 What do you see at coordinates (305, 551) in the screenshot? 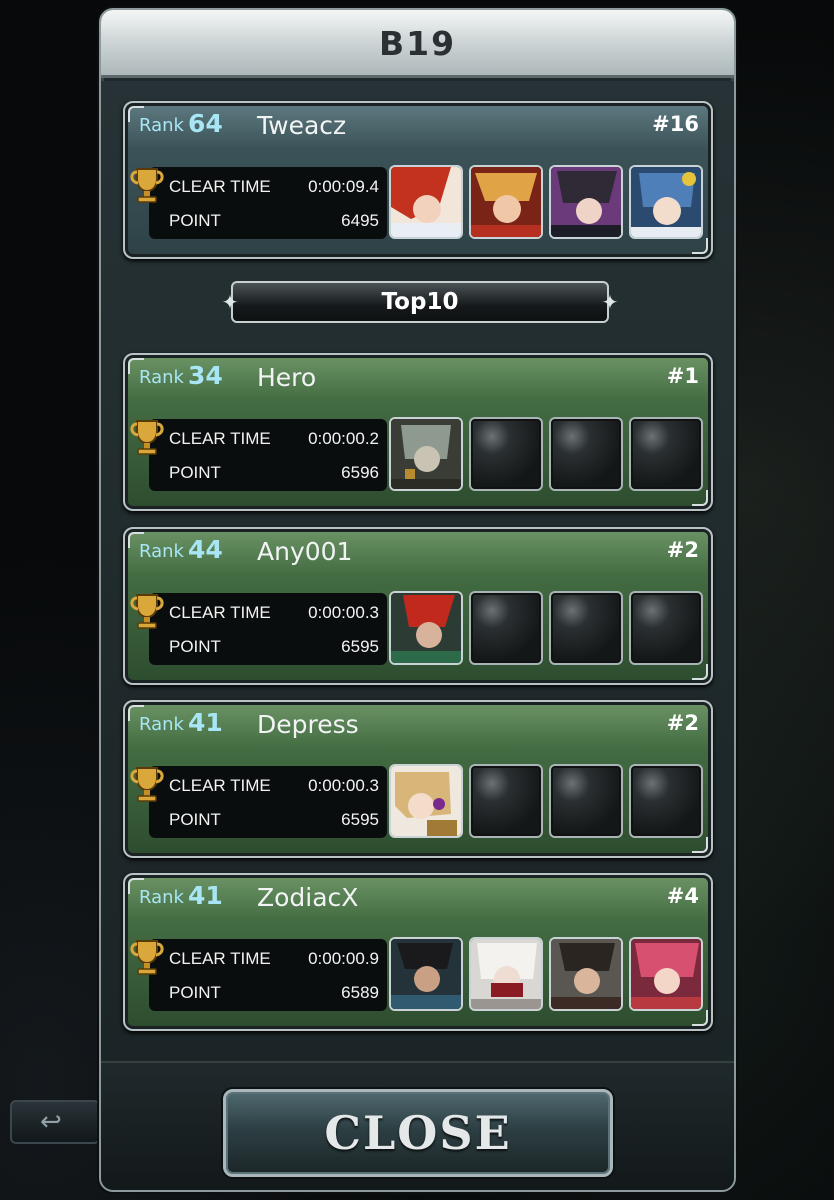
I see `player-name: Any001` at bounding box center [305, 551].